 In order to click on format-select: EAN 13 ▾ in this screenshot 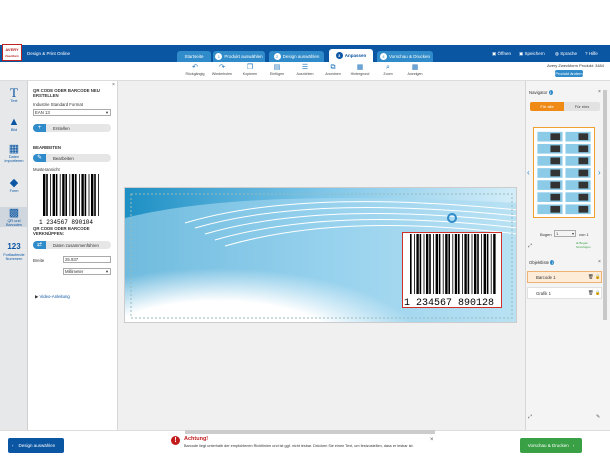, I will do `click(72, 112)`.